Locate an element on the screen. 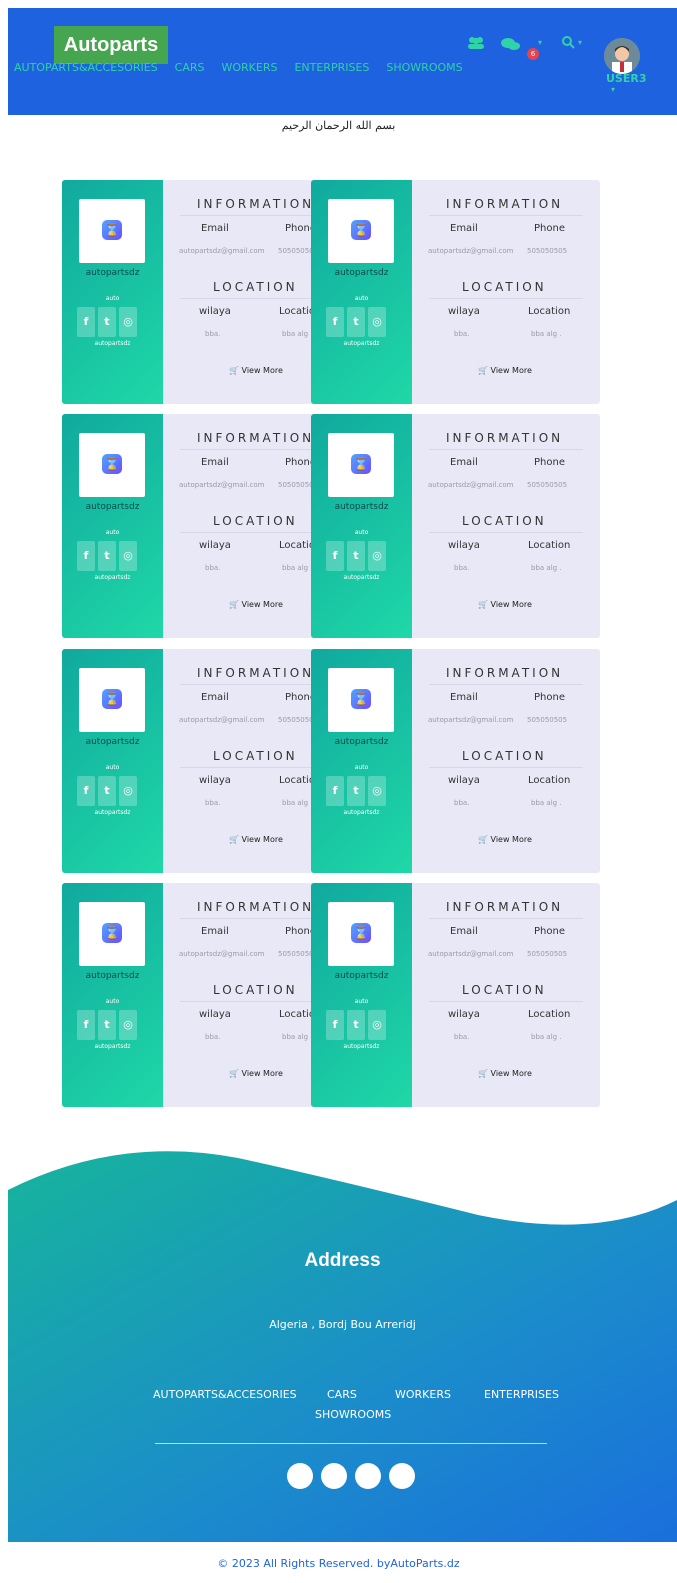 The width and height of the screenshot is (677, 1583). nav-link-showrooms: SHOWROOMS is located at coordinates (424, 67).